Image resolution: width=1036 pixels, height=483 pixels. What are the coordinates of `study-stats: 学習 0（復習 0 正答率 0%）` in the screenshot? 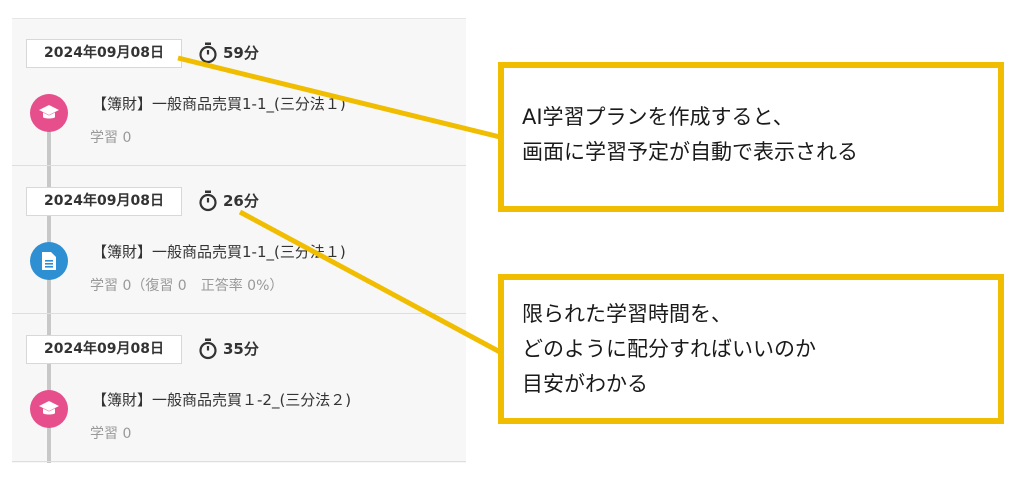 It's located at (187, 286).